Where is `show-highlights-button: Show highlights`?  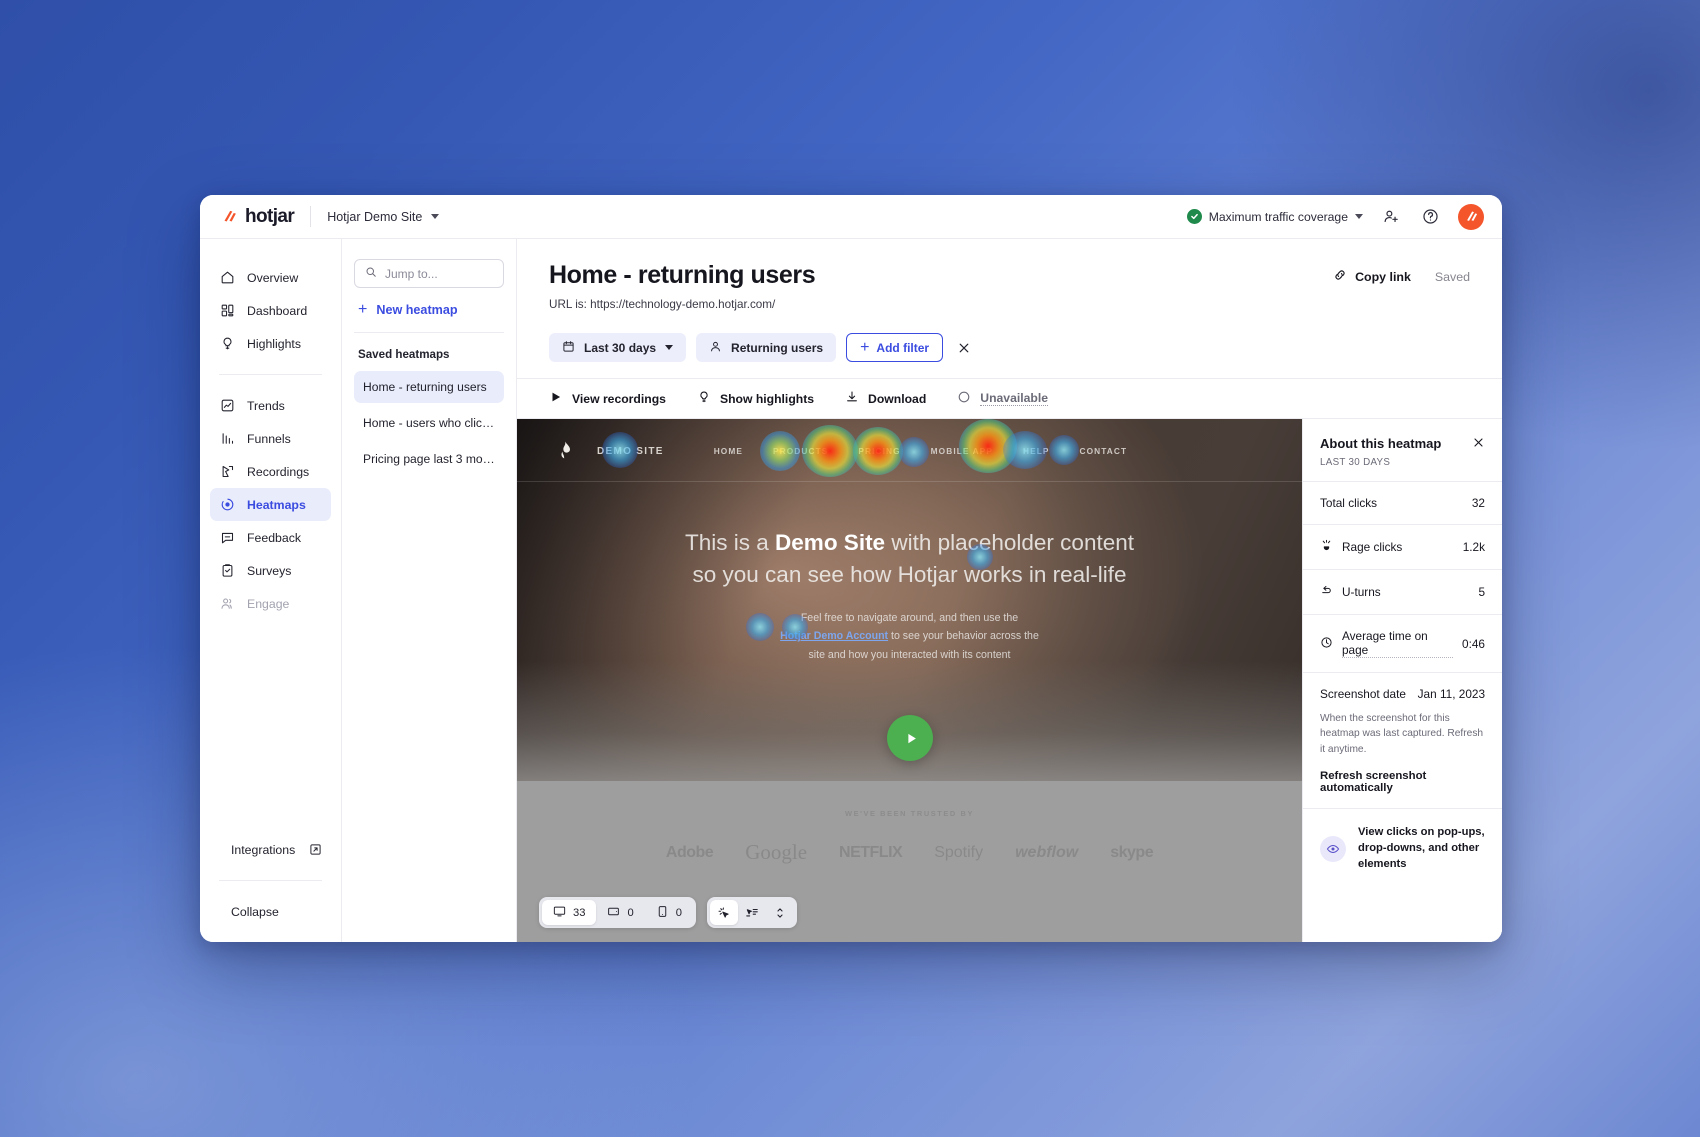 show-highlights-button: Show highlights is located at coordinates (755, 398).